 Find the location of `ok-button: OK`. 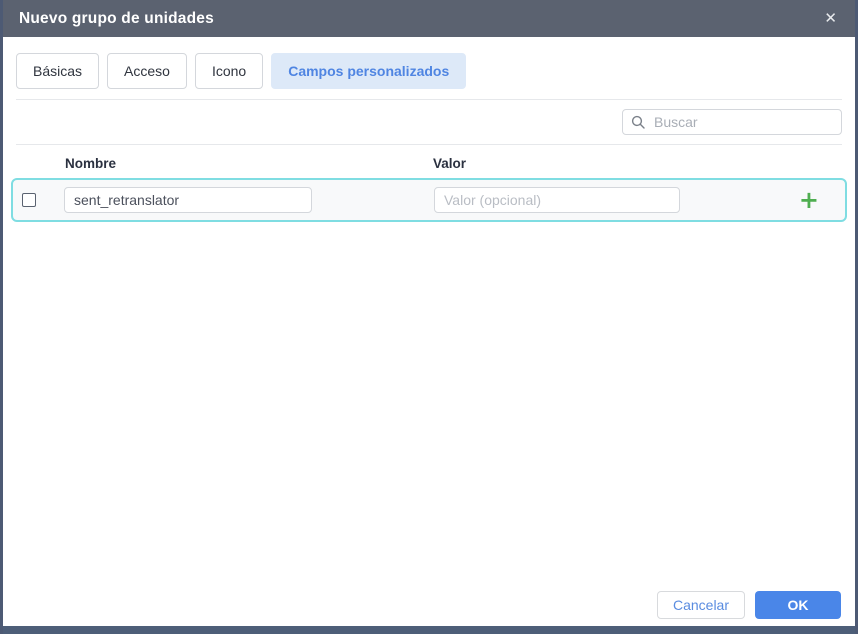

ok-button: OK is located at coordinates (798, 605).